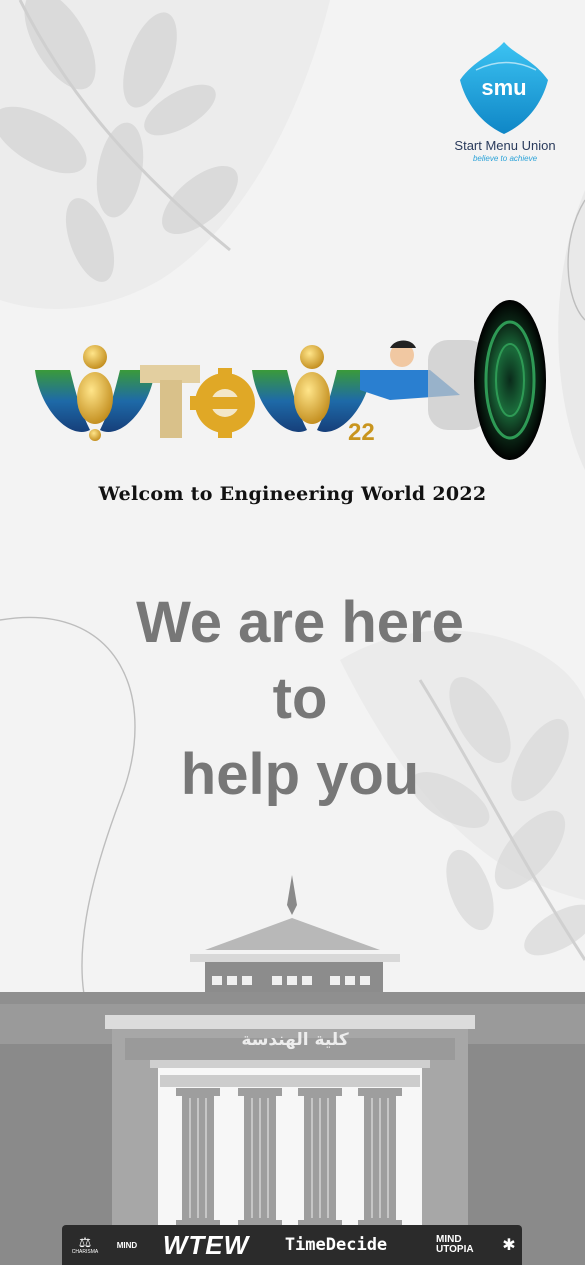  Describe the element at coordinates (505, 145) in the screenshot. I see `smu-name: Start Menu Union` at that location.